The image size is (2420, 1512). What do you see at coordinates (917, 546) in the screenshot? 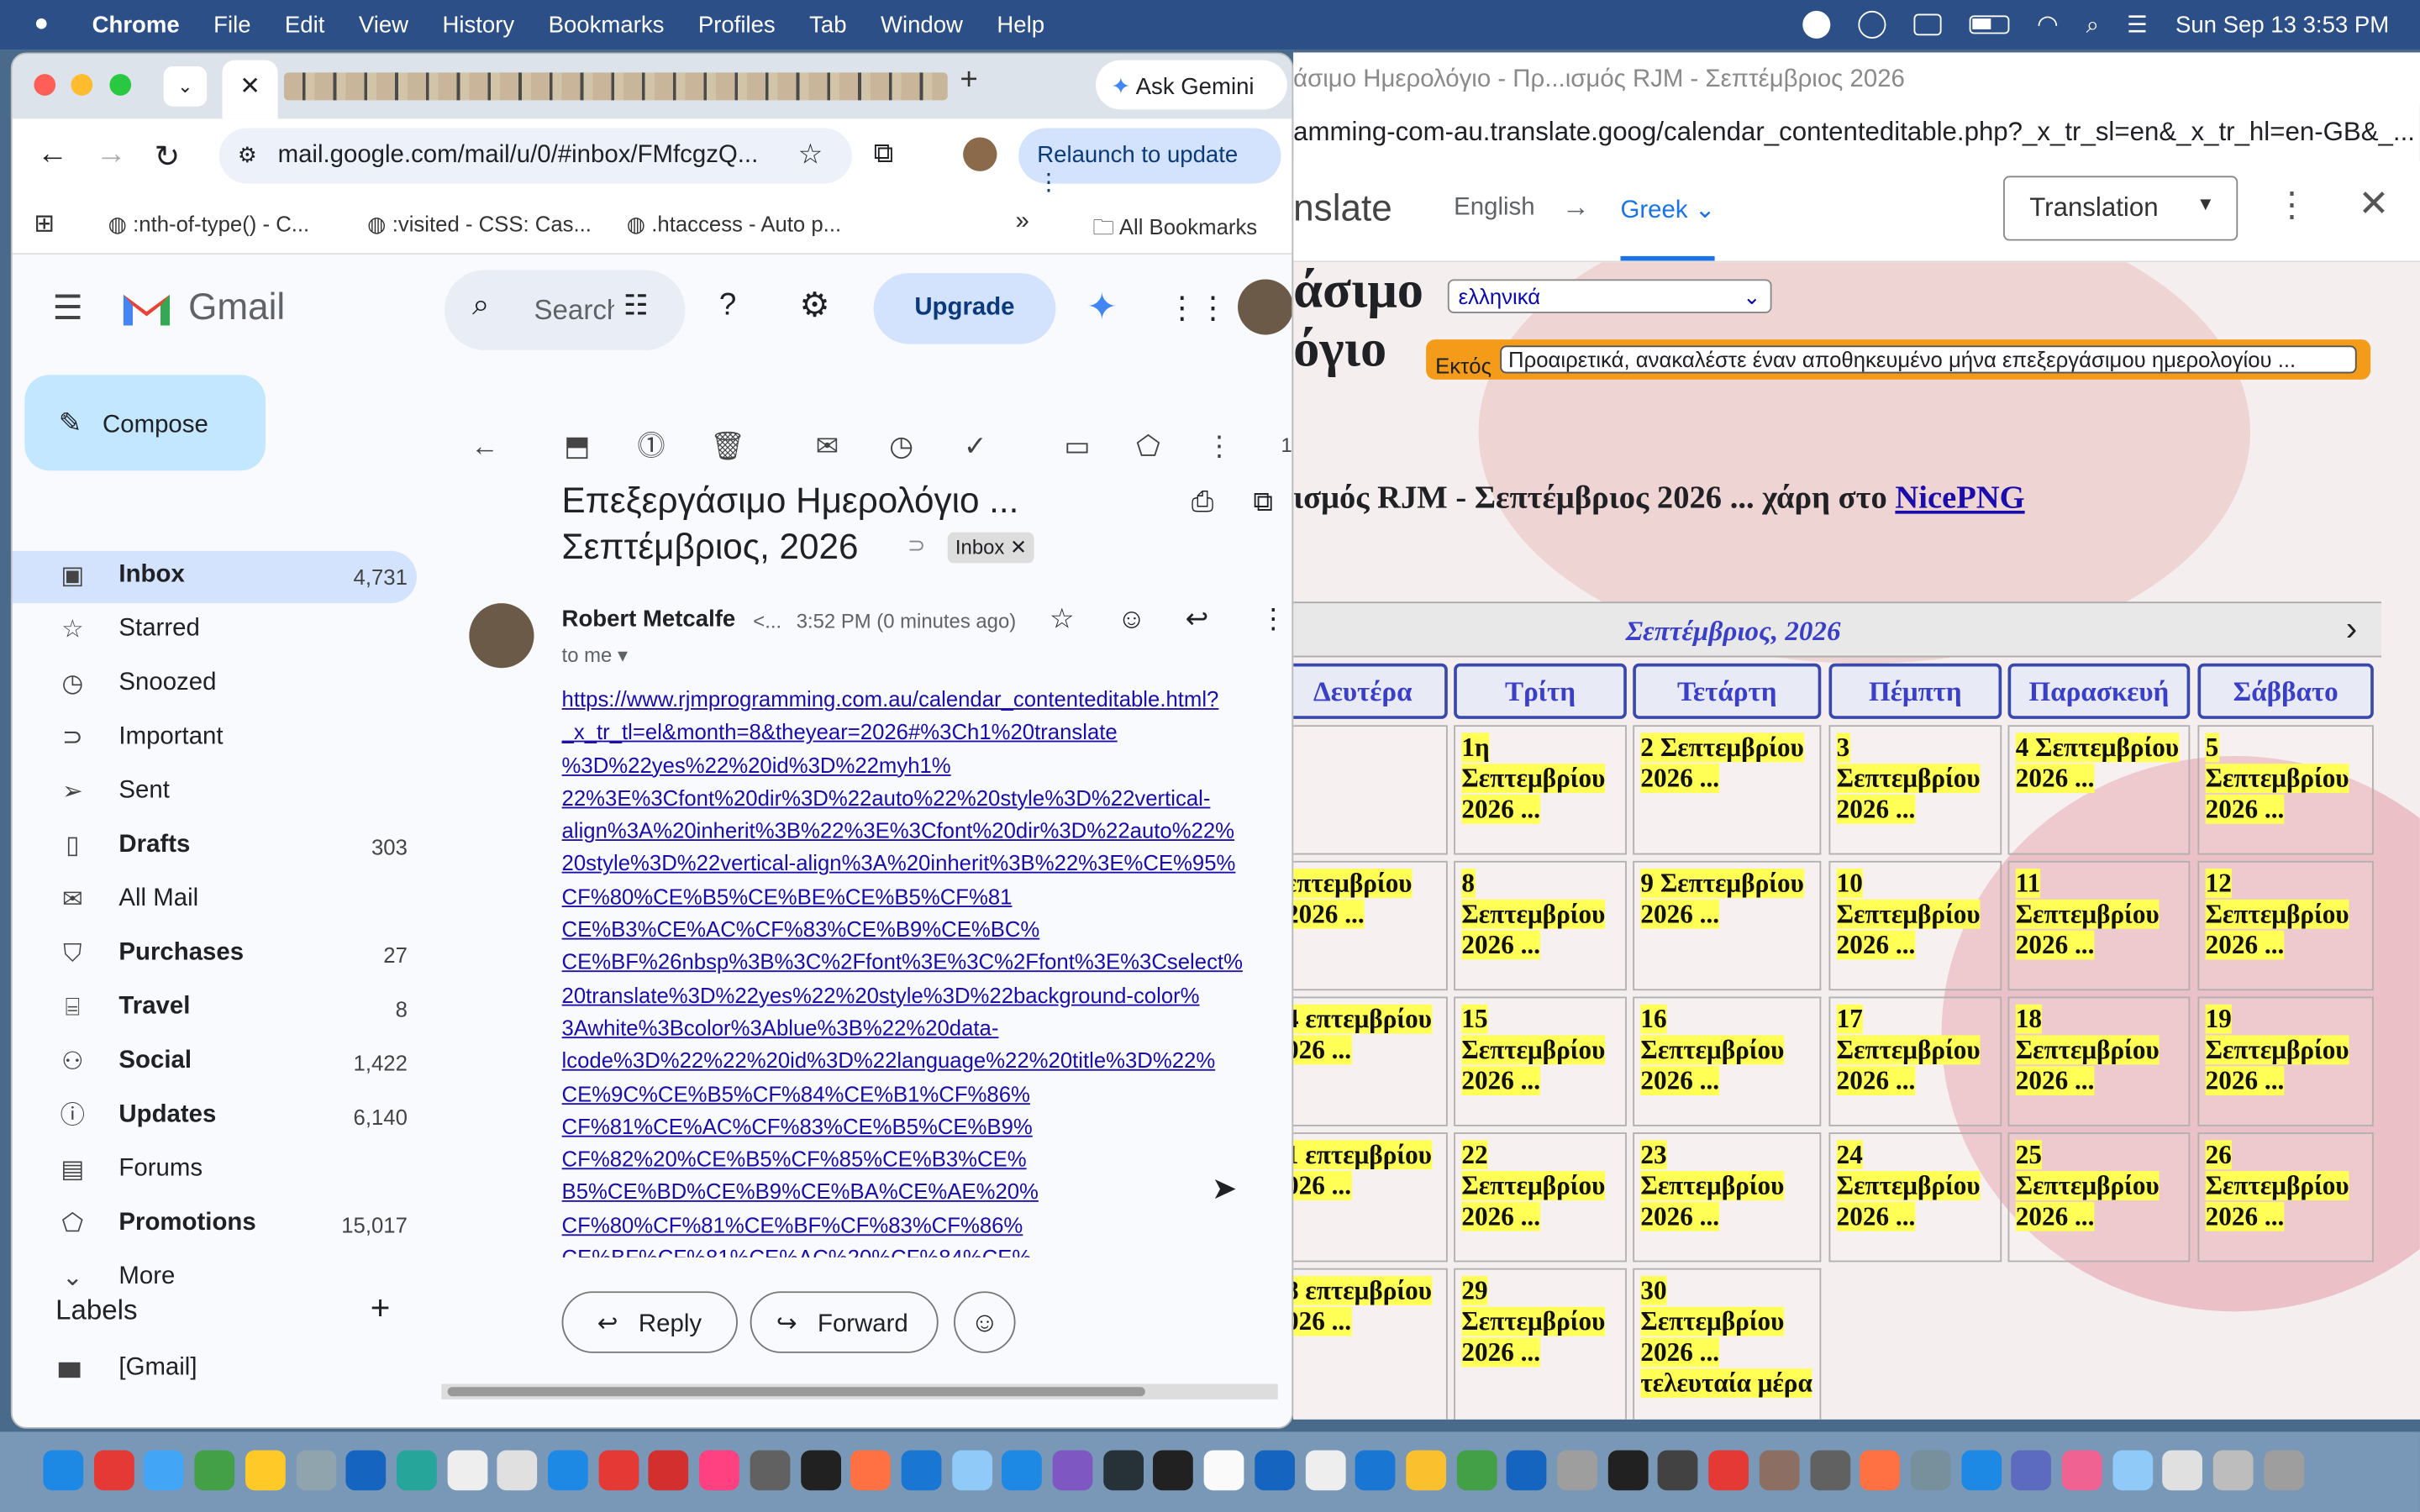
I see `importance-marker-icon: ⊃` at bounding box center [917, 546].